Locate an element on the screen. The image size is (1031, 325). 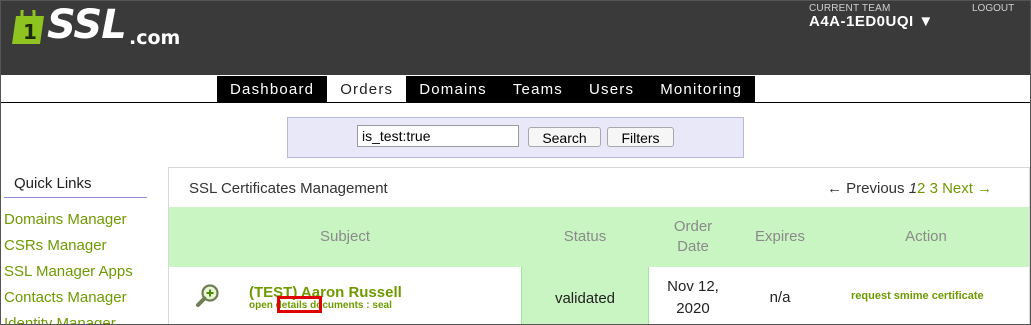
magnifier-zoom-icon is located at coordinates (208, 296).